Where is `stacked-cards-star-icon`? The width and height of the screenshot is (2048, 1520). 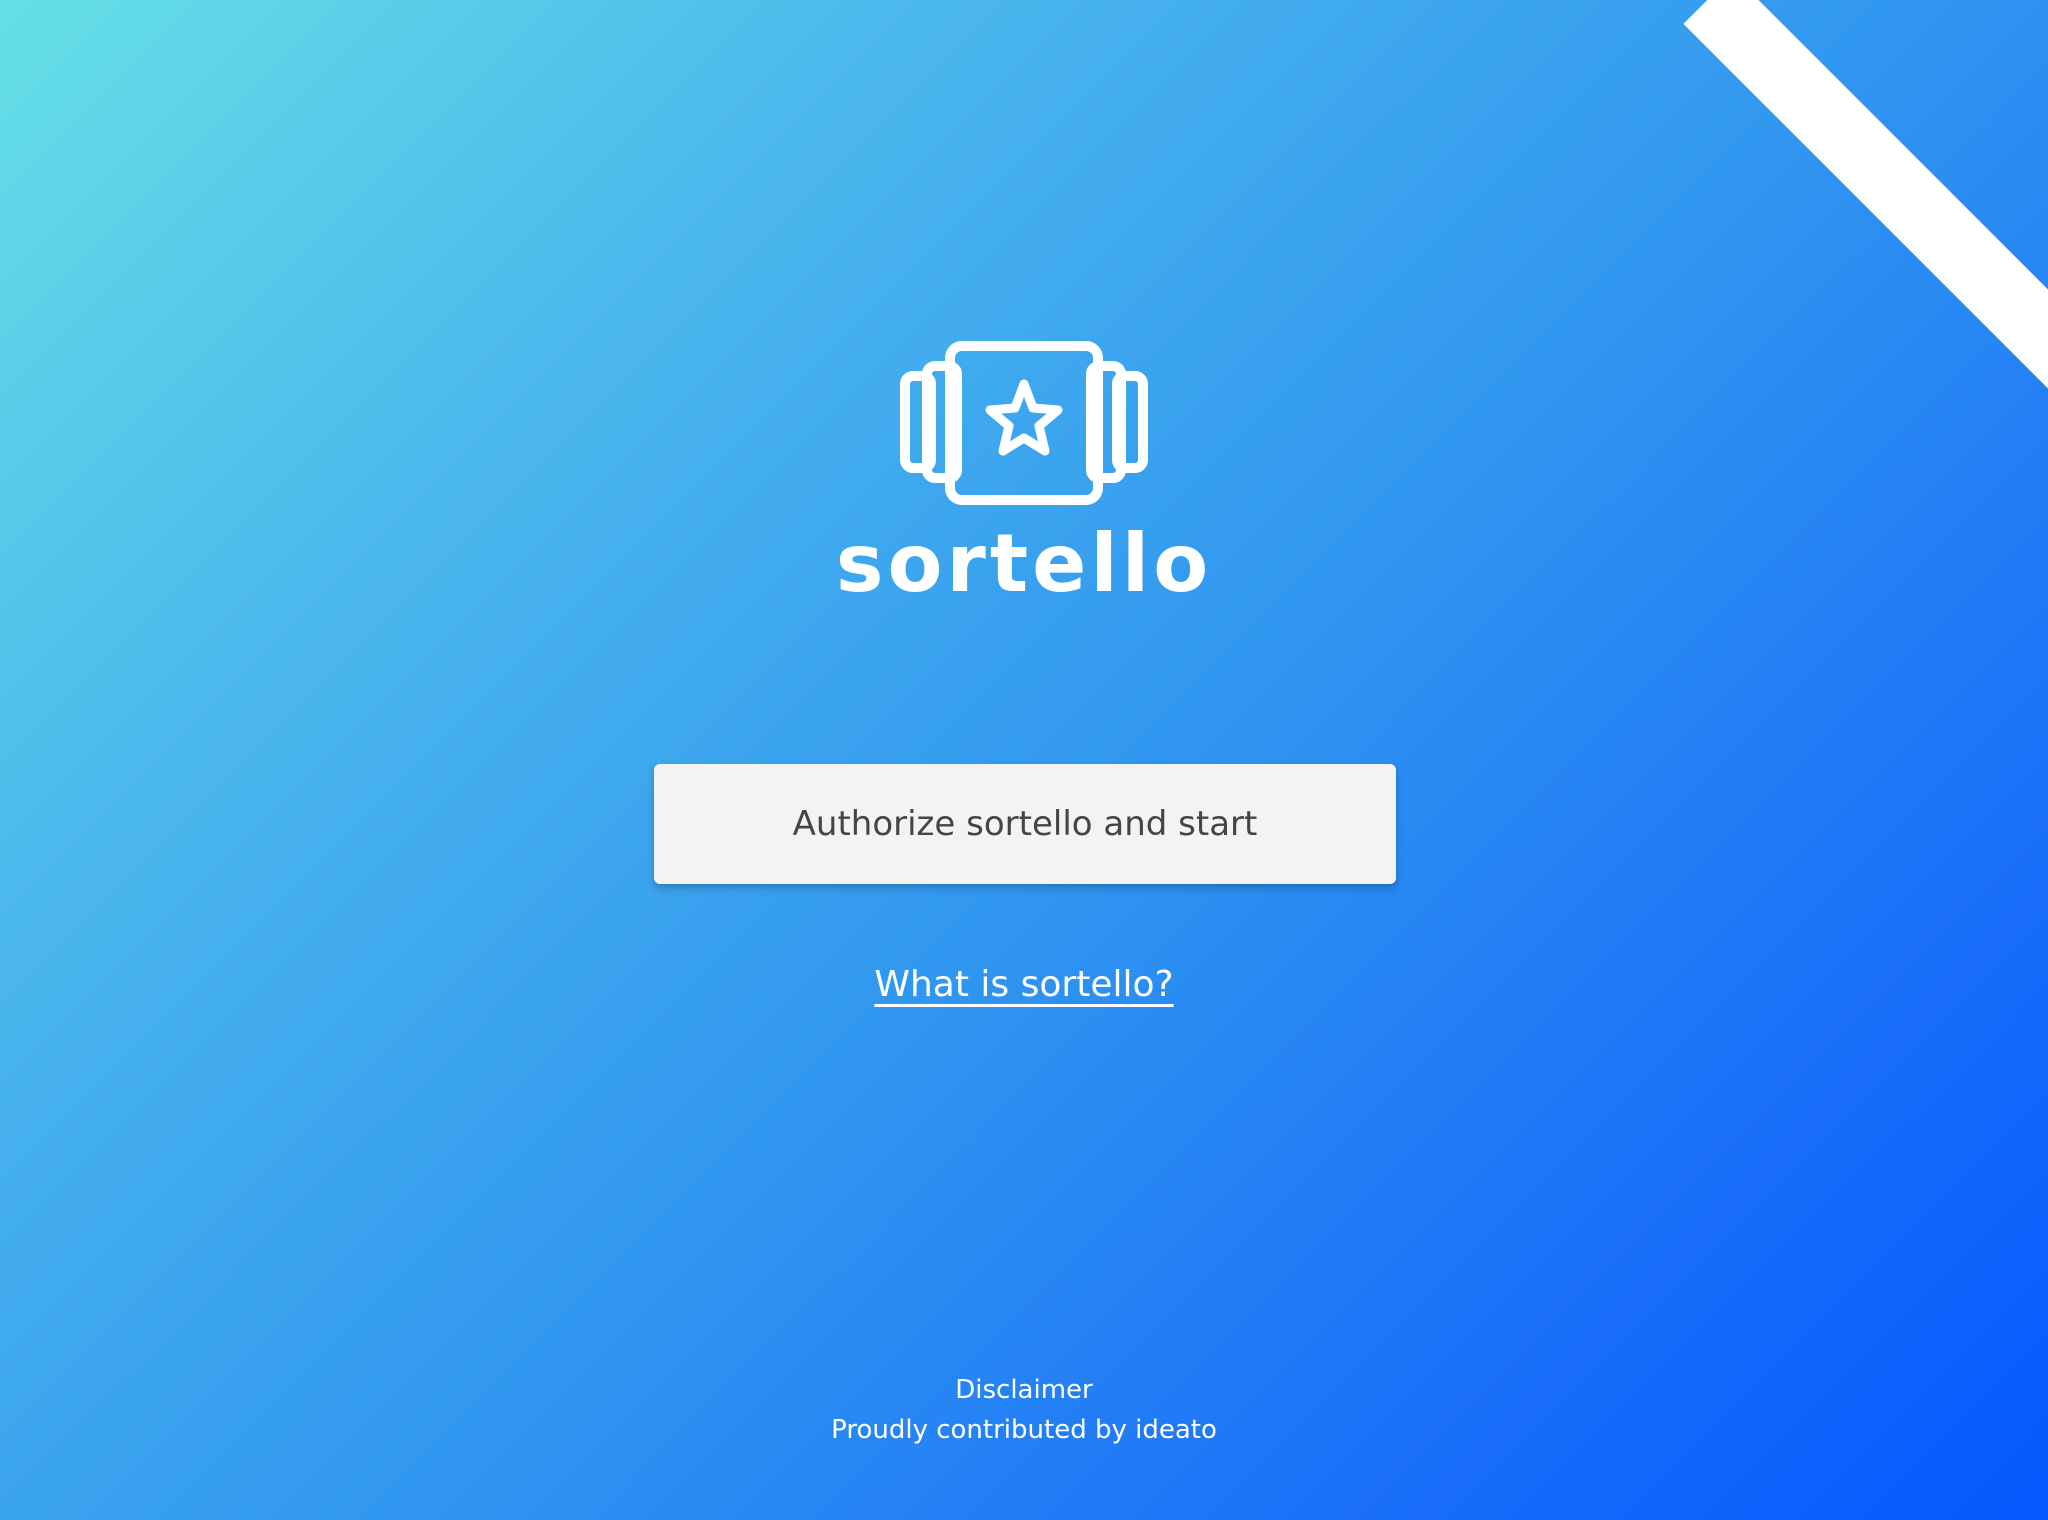
stacked-cards-star-icon is located at coordinates (1024, 423).